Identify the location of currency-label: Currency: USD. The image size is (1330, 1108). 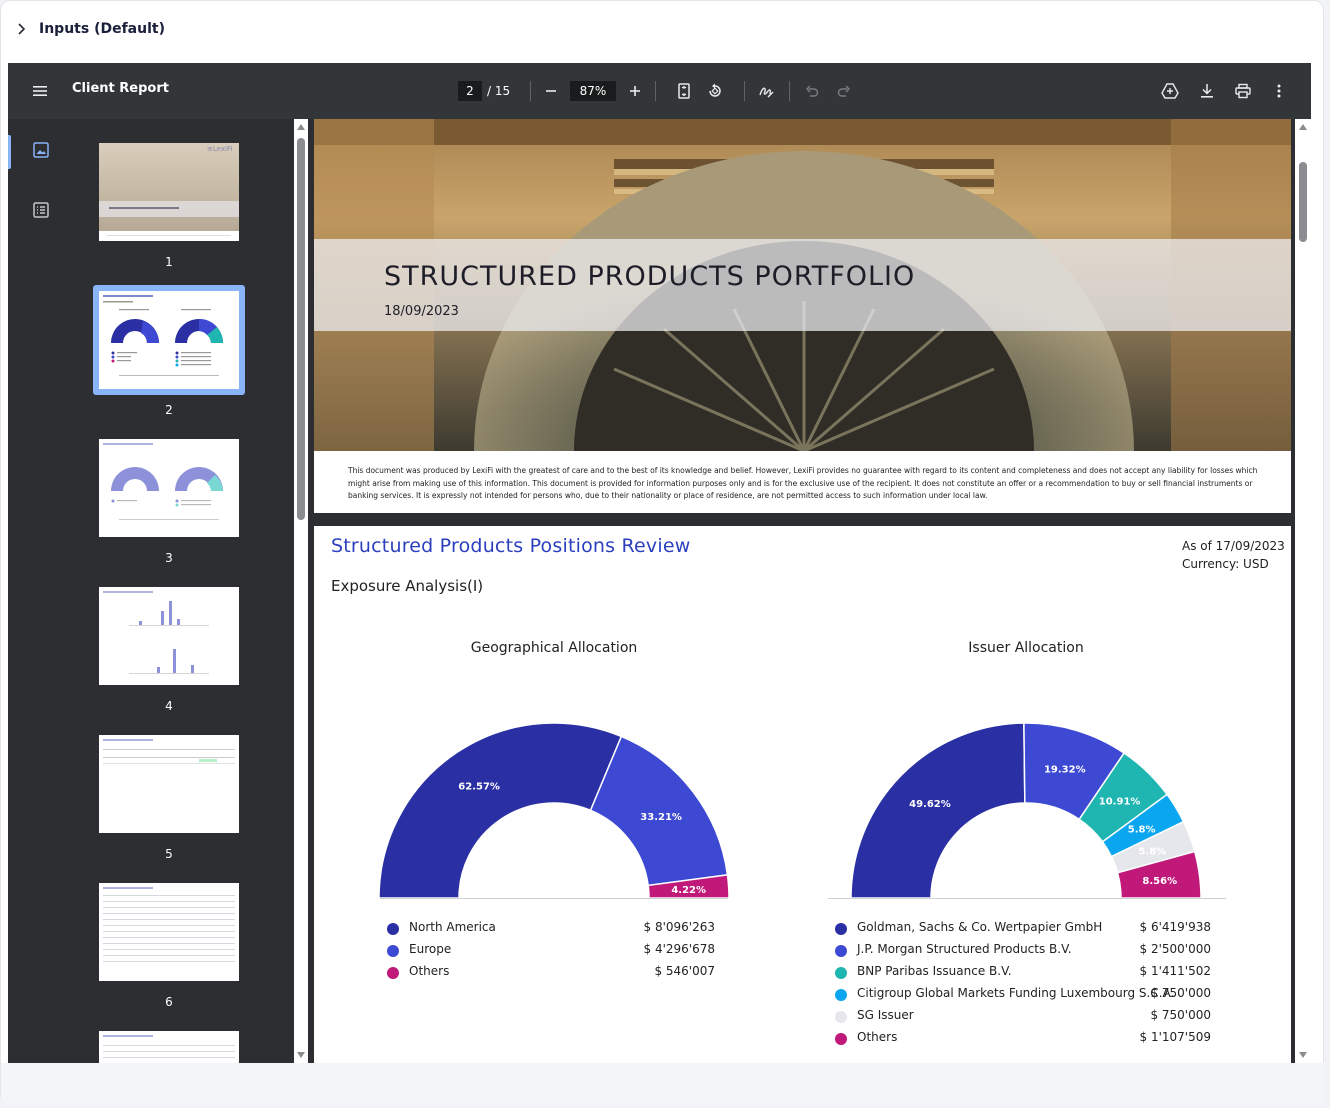
(1225, 564).